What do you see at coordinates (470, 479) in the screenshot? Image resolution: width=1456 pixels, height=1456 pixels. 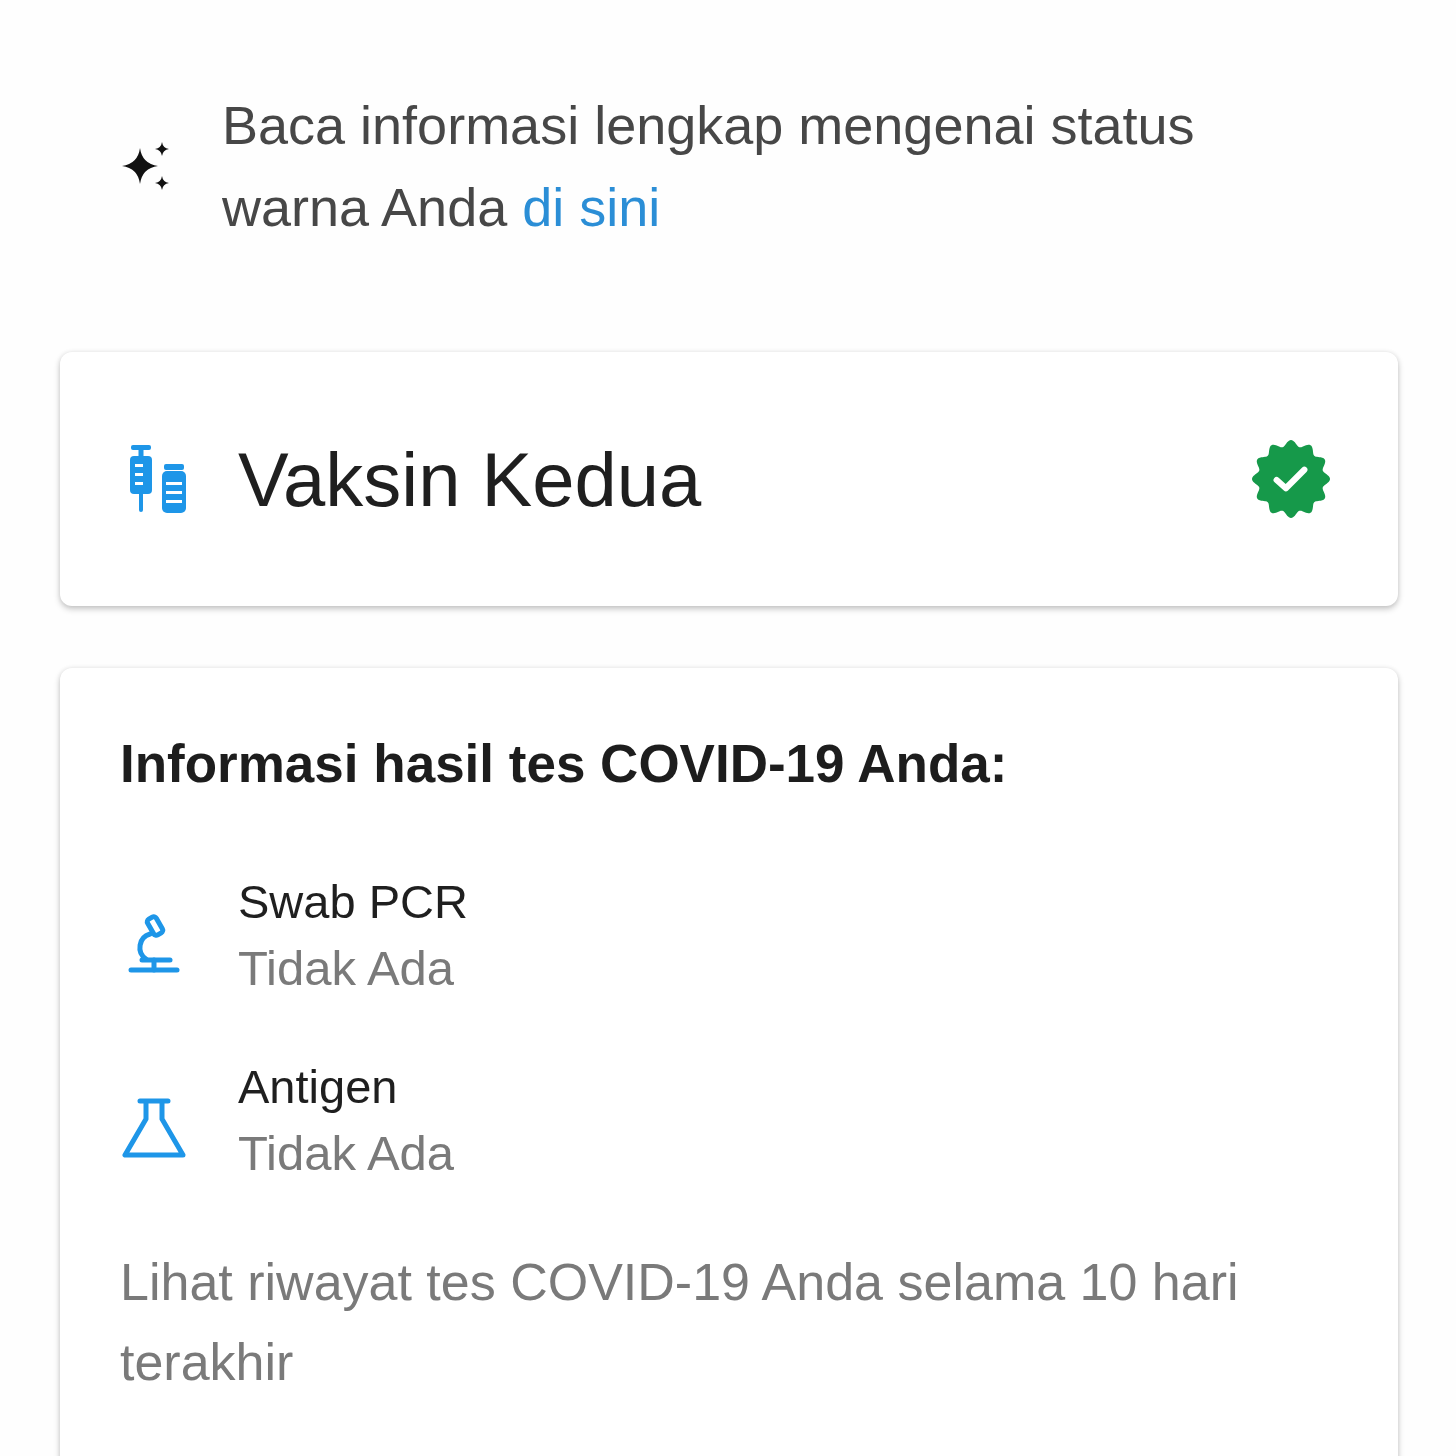 I see `vaccine-title: Vaksin Kedua` at bounding box center [470, 479].